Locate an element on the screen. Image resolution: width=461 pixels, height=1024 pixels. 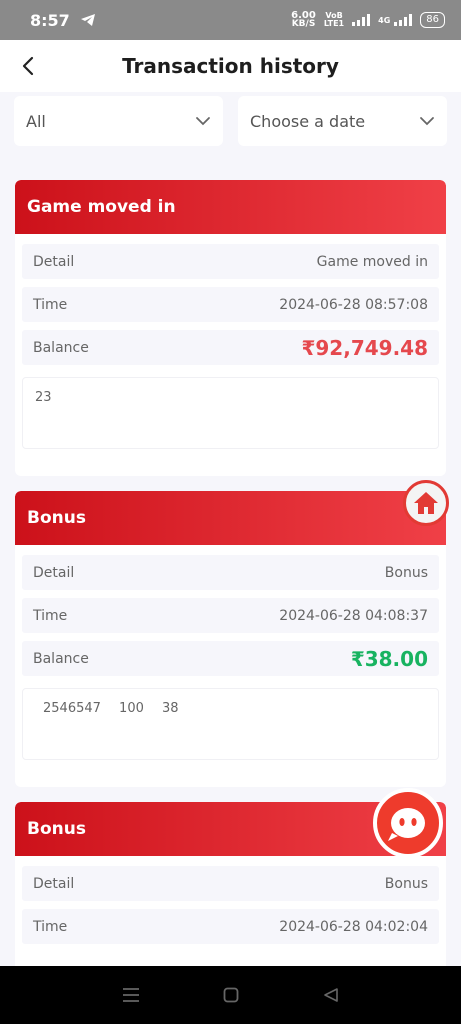
time-value: 2024-06-28 04:02:04 is located at coordinates (353, 926).